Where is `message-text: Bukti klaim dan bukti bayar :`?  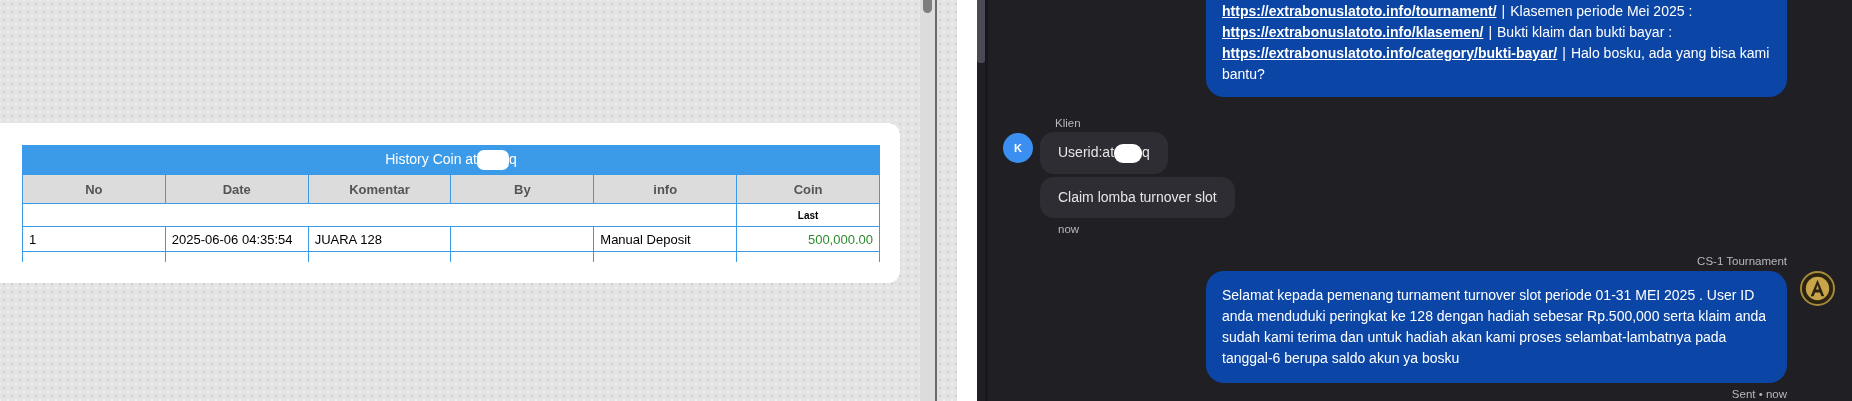
message-text: Bukti klaim dan bukti bayar : is located at coordinates (1585, 32).